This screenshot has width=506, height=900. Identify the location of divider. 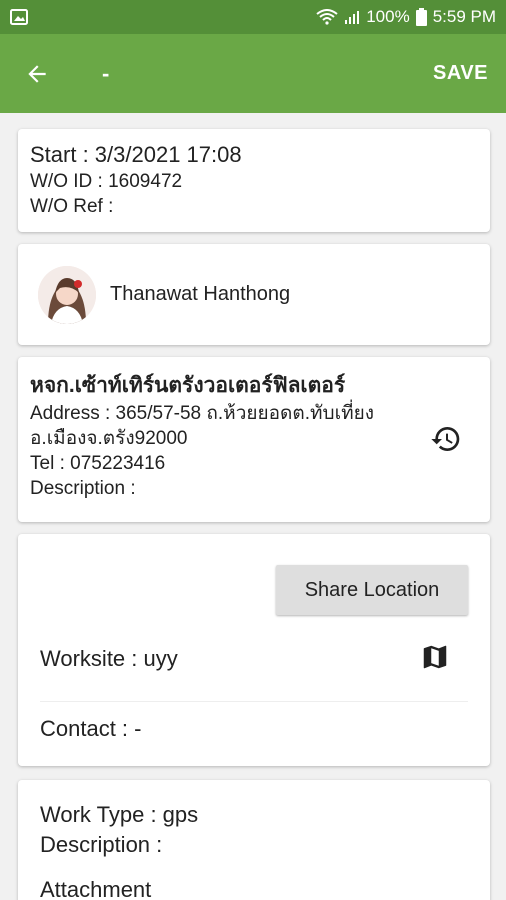
(254, 701).